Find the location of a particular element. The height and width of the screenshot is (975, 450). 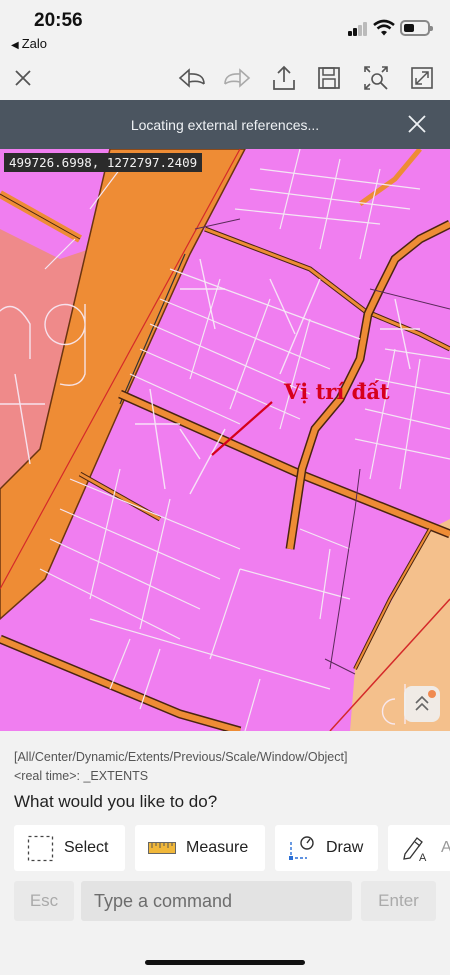

drawing-toolbar is located at coordinates (225, 78).